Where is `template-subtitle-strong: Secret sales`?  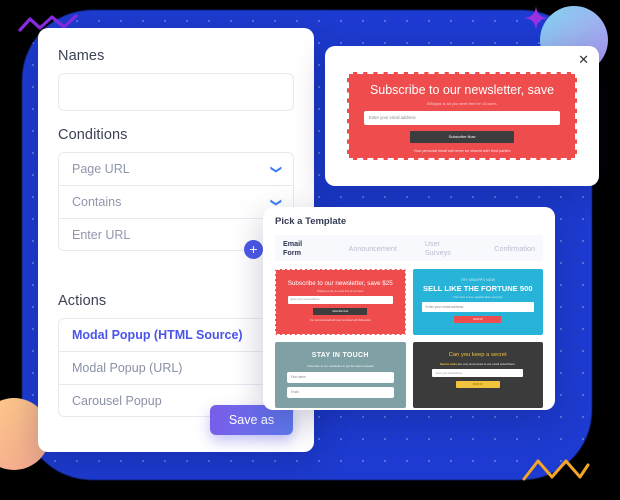 template-subtitle-strong: Secret sales is located at coordinates (448, 364).